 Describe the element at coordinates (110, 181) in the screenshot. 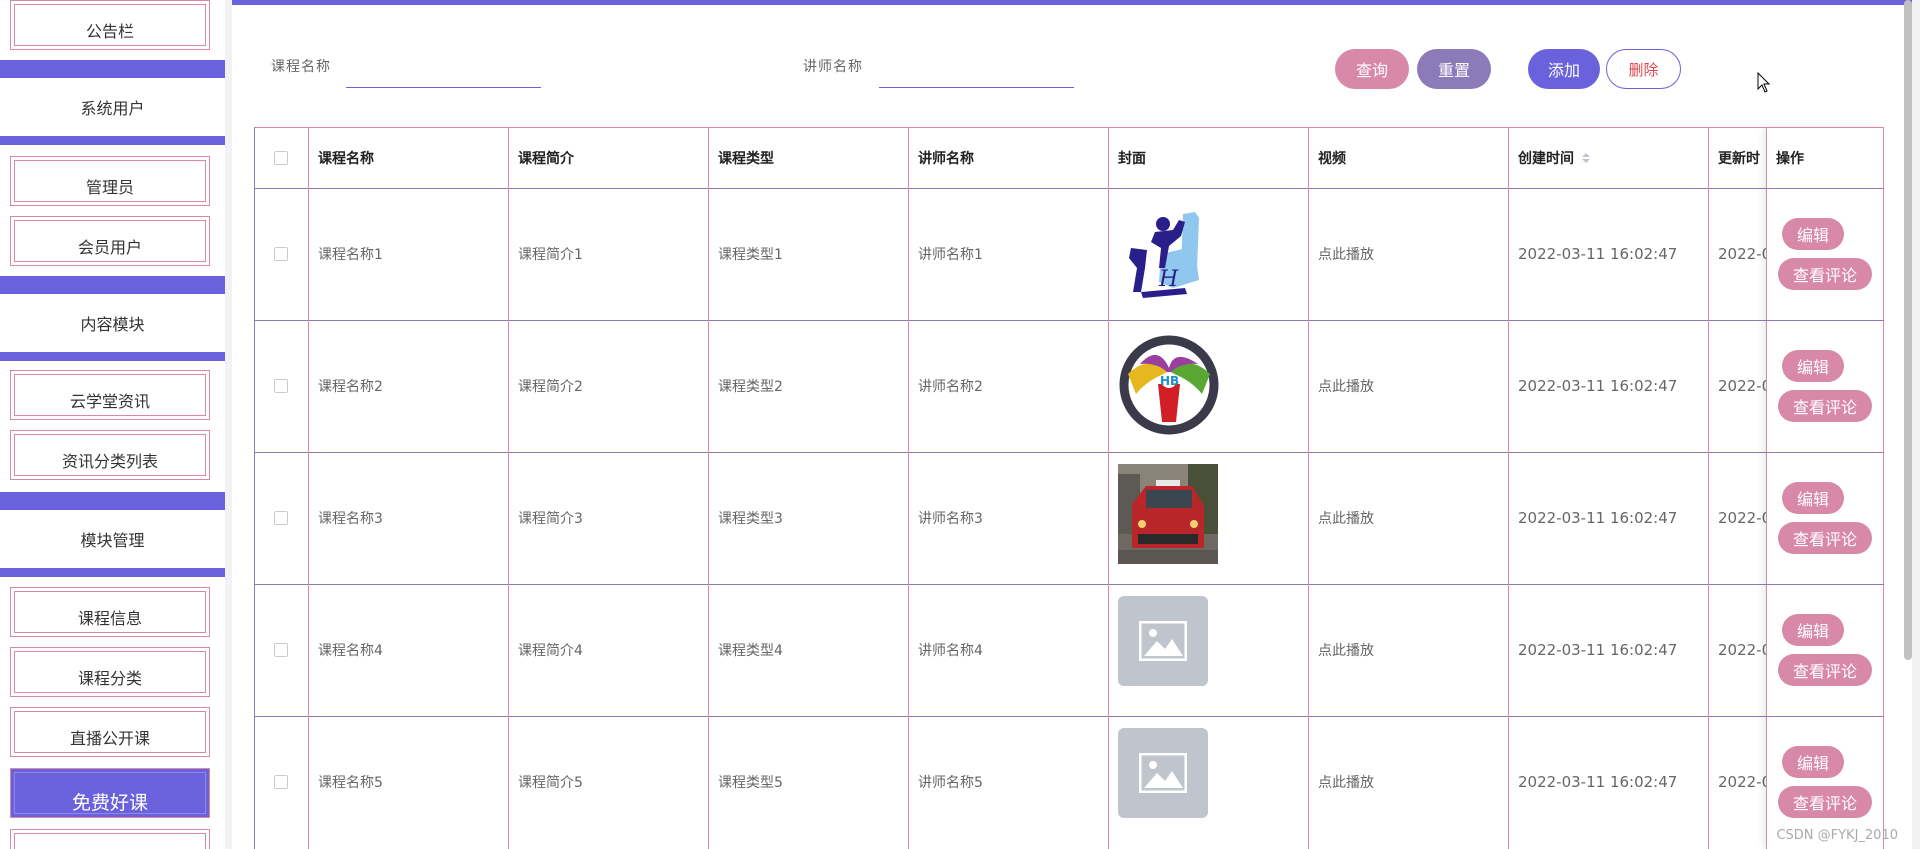

I see `sidebar-item-admin: 管理员` at that location.